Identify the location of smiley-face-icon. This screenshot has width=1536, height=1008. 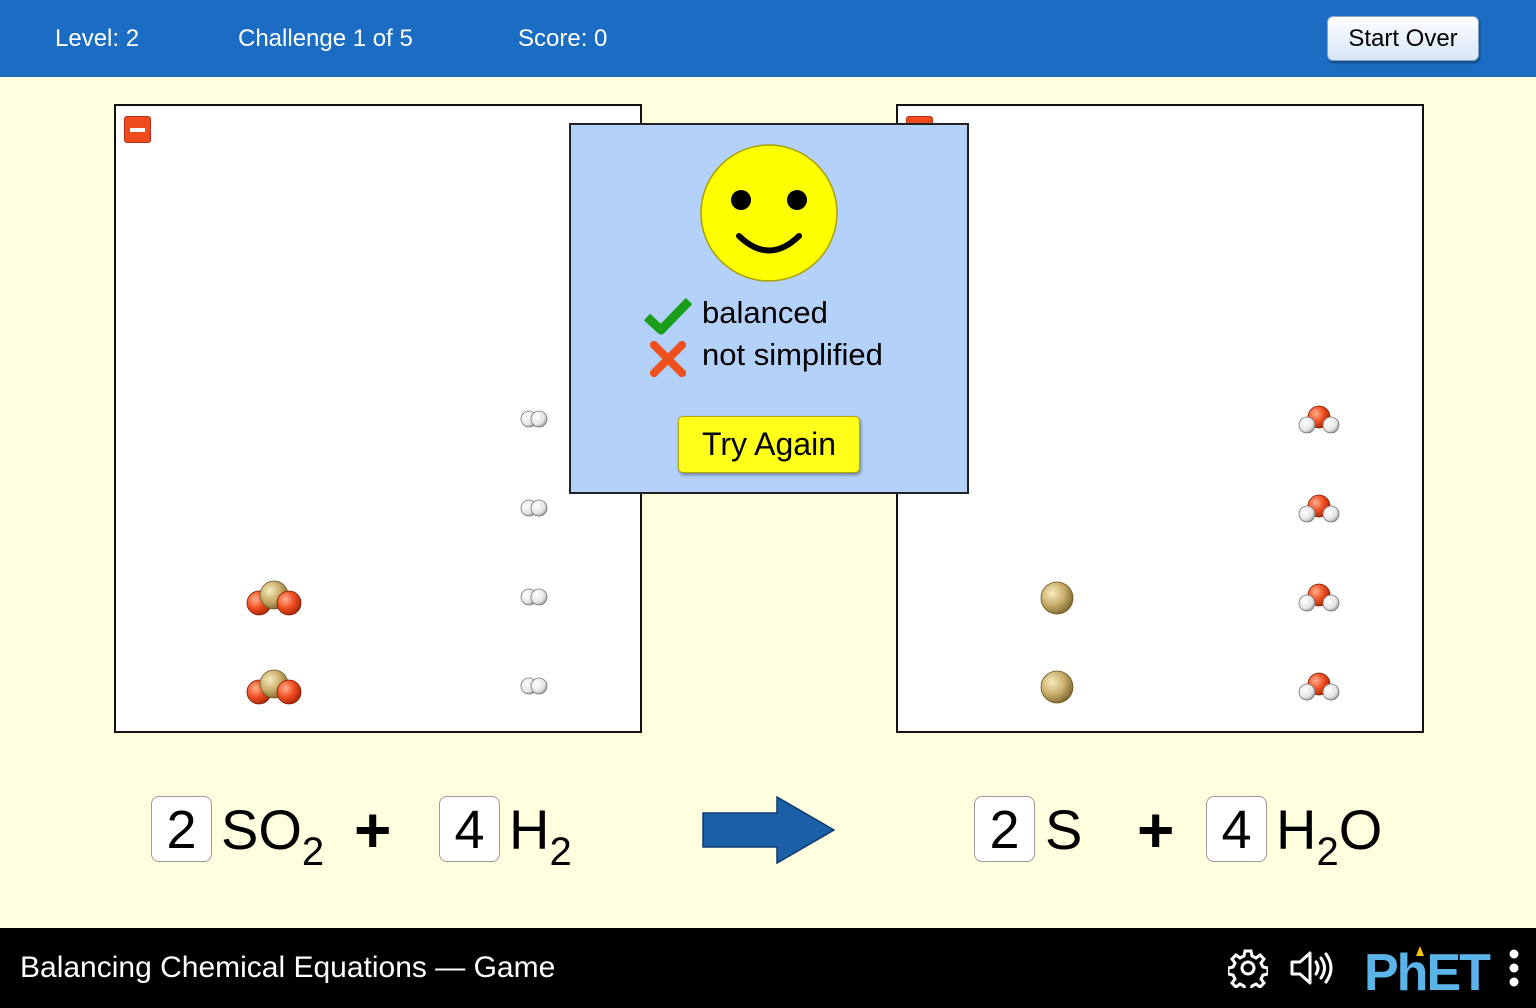
(769, 213).